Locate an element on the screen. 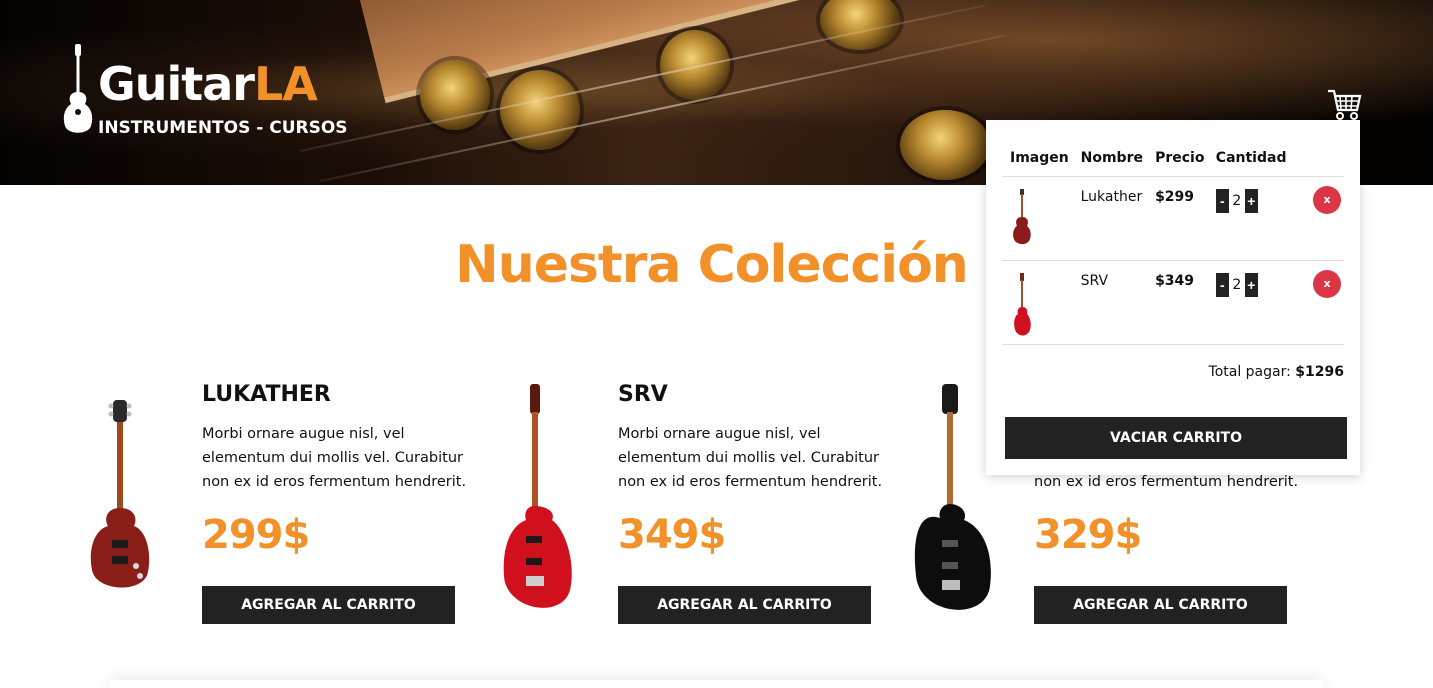 This screenshot has width=1433, height=688. cart-header-row: Imagen Nombre Precio Cantidad is located at coordinates (1173, 158).